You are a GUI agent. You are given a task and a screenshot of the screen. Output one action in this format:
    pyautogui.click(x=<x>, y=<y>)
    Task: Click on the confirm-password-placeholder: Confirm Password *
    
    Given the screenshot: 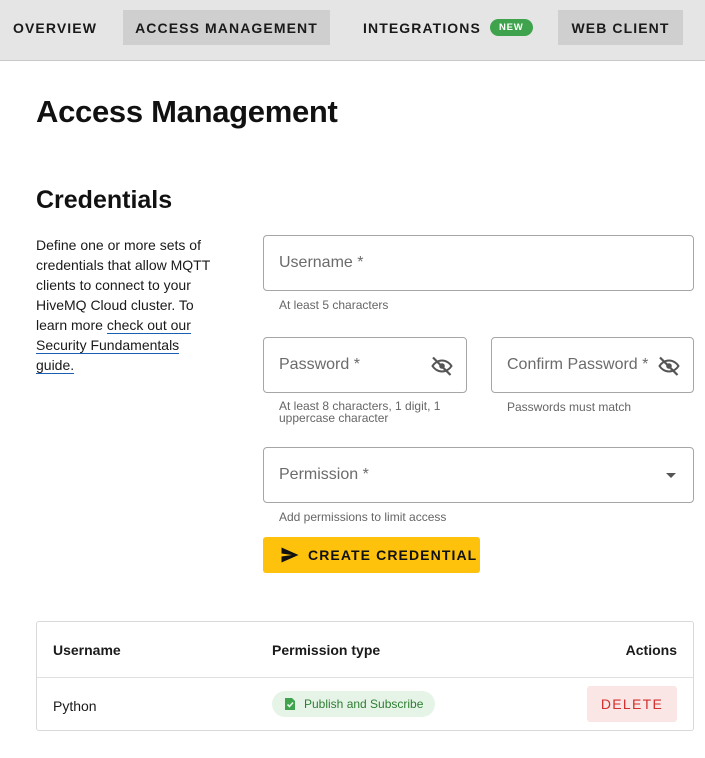 What is the action you would take?
    pyautogui.click(x=578, y=364)
    